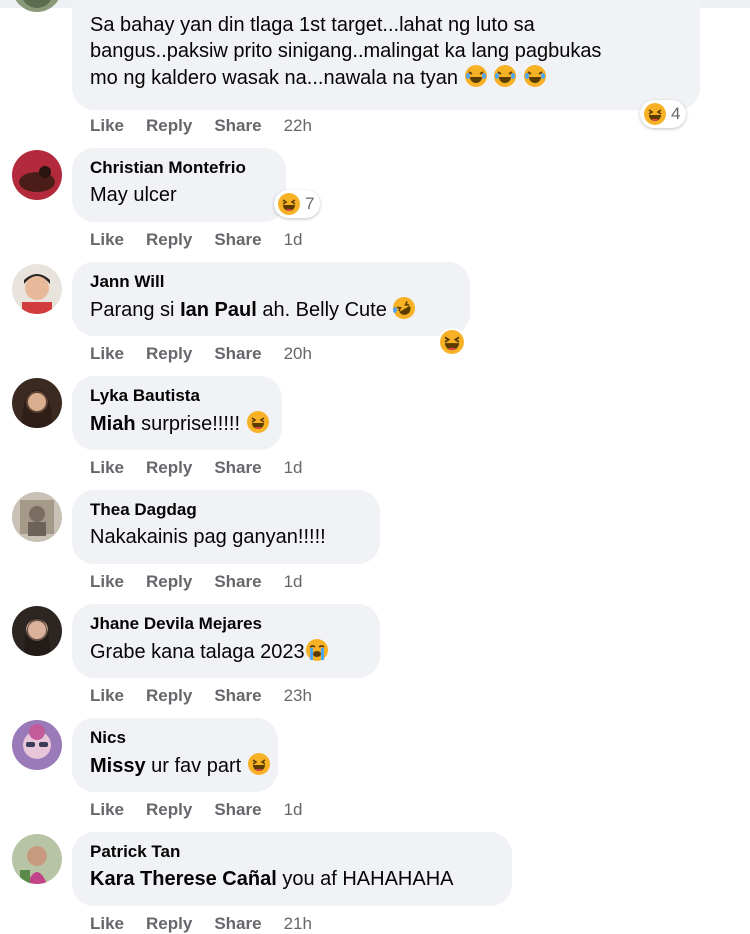 Image resolution: width=750 pixels, height=934 pixels. What do you see at coordinates (212, 696) in the screenshot?
I see `comment-actions: Like Reply Share 23h` at bounding box center [212, 696].